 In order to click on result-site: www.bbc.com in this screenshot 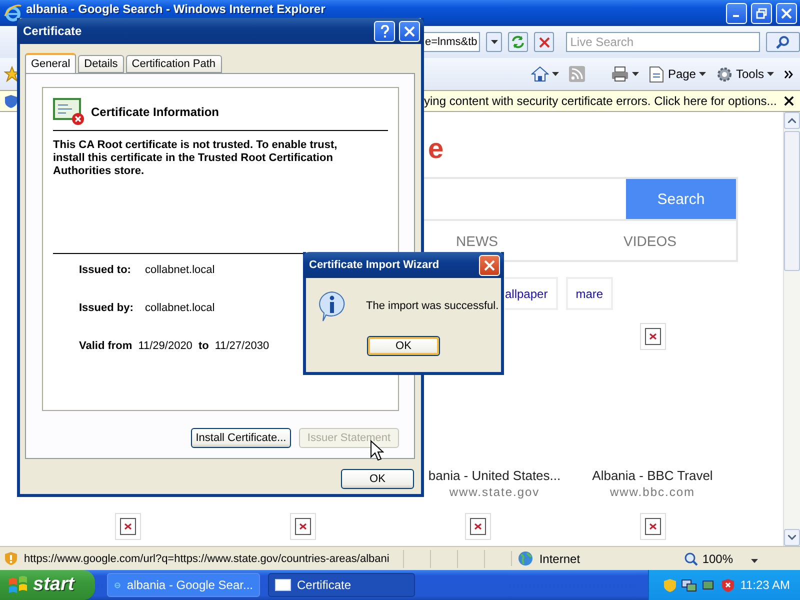, I will do `click(652, 492)`.